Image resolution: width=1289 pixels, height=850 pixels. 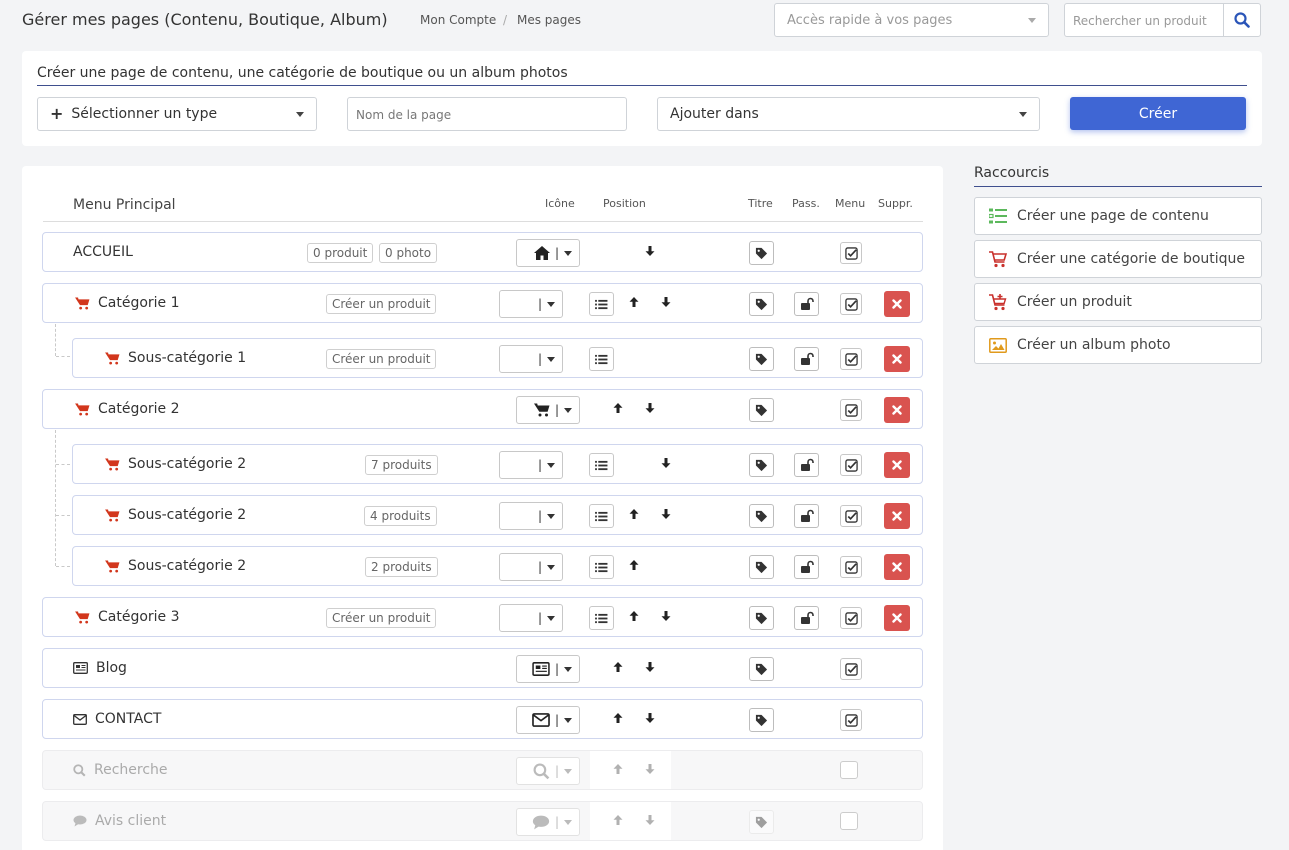 I want to click on quick-access-select: Accès rapide à vos pages, so click(x=911, y=20).